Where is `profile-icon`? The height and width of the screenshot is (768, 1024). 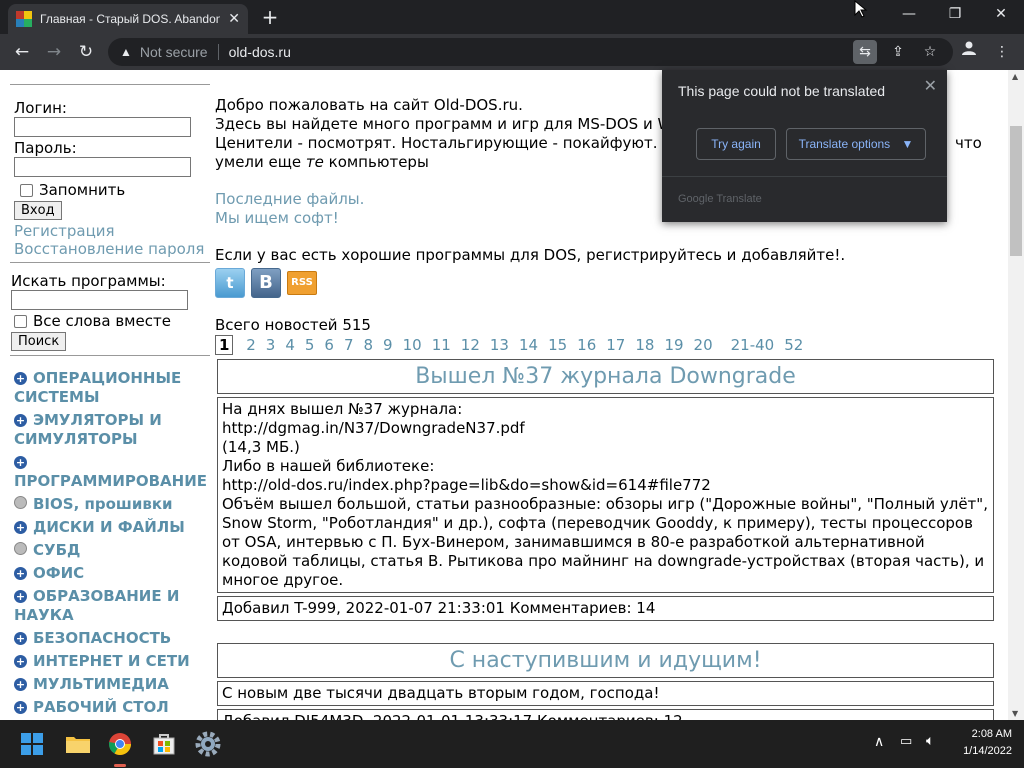 profile-icon is located at coordinates (969, 52).